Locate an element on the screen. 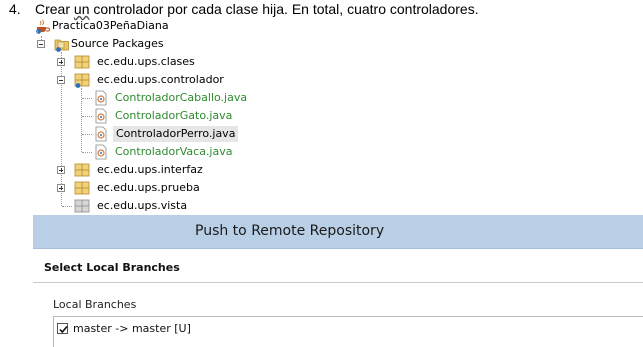  tree-item-label: ec.edu.ups.controlador is located at coordinates (160, 79).